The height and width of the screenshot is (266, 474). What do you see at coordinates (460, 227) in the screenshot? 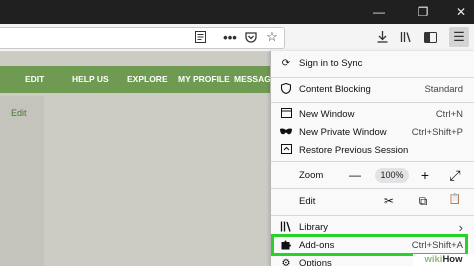
I see `chevron-right-icon: ›` at bounding box center [460, 227].